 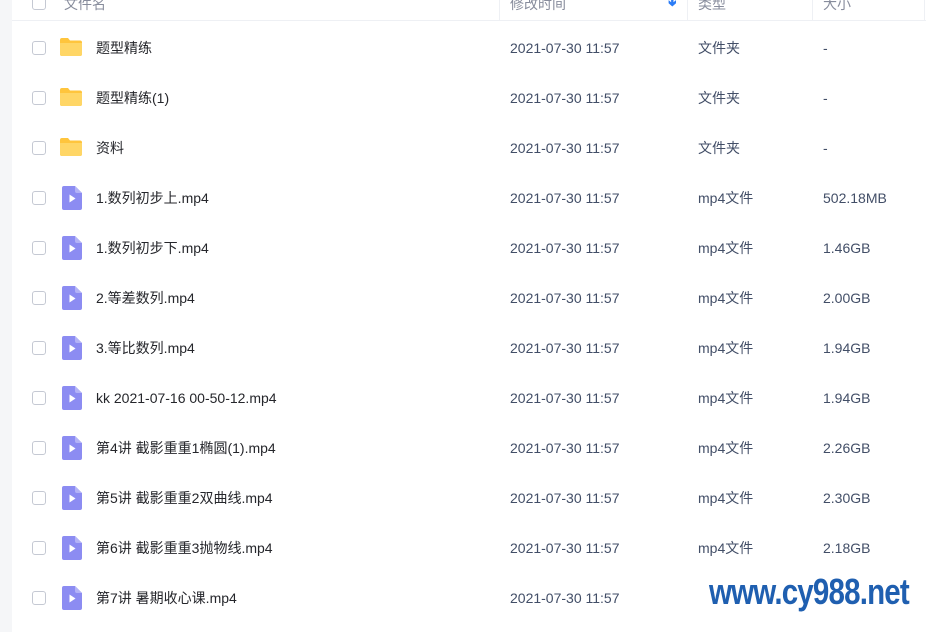 What do you see at coordinates (132, 98) in the screenshot?
I see `file-name: 题型精练(1)` at bounding box center [132, 98].